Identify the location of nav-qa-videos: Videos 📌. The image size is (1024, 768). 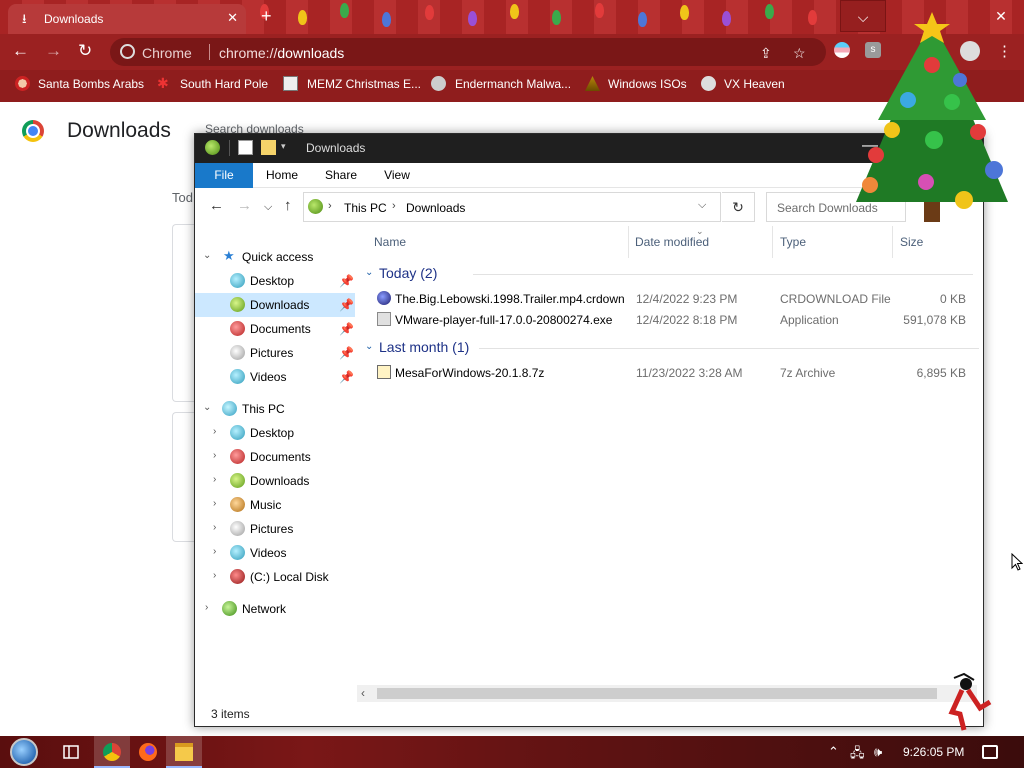
(275, 377).